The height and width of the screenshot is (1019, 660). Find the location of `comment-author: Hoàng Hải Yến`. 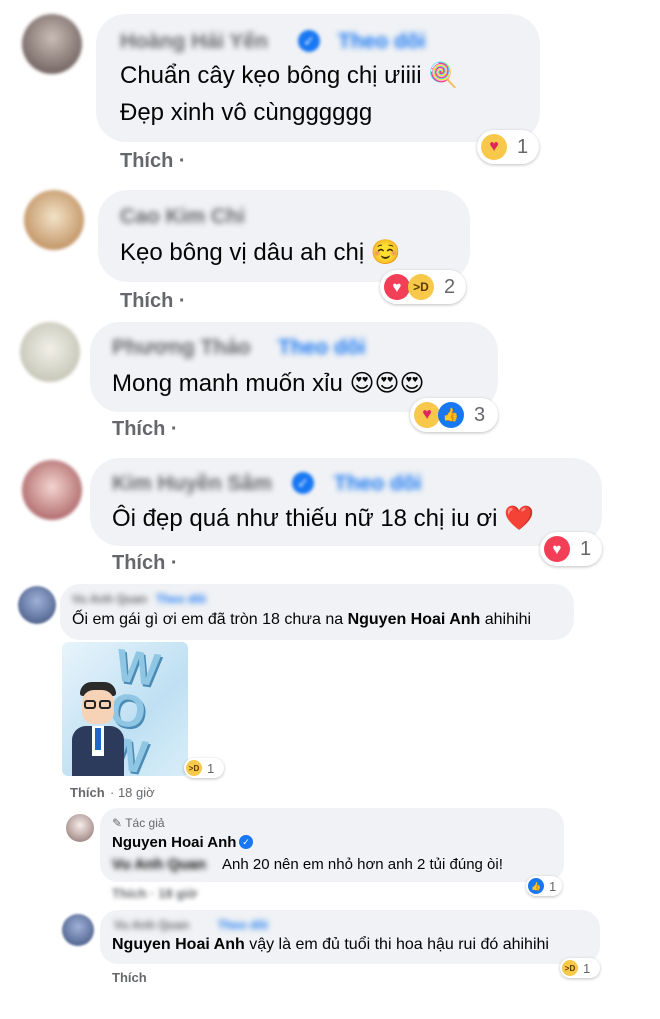

comment-author: Hoàng Hải Yến is located at coordinates (194, 42).